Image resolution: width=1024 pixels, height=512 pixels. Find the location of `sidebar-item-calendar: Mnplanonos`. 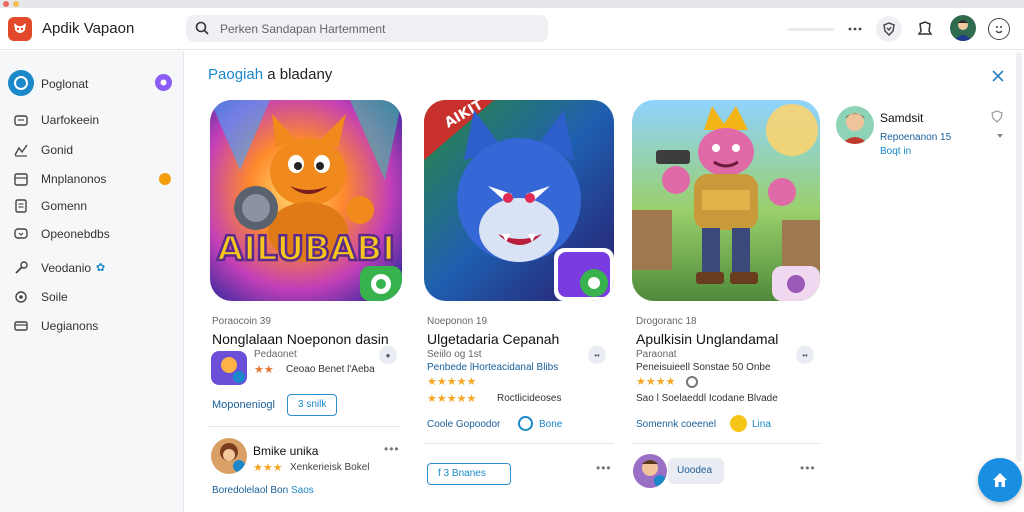

sidebar-item-calendar: Mnplanonos is located at coordinates (92, 179).